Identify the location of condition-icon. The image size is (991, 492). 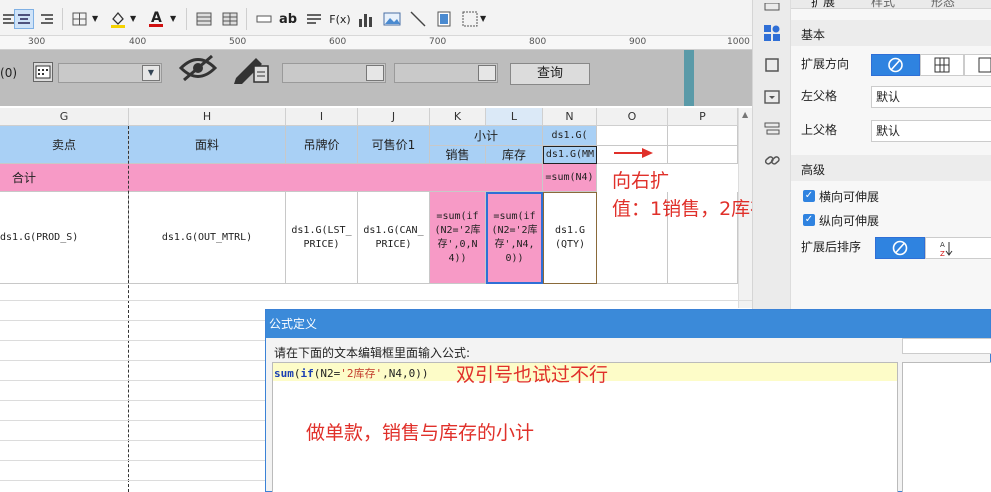
(772, 130).